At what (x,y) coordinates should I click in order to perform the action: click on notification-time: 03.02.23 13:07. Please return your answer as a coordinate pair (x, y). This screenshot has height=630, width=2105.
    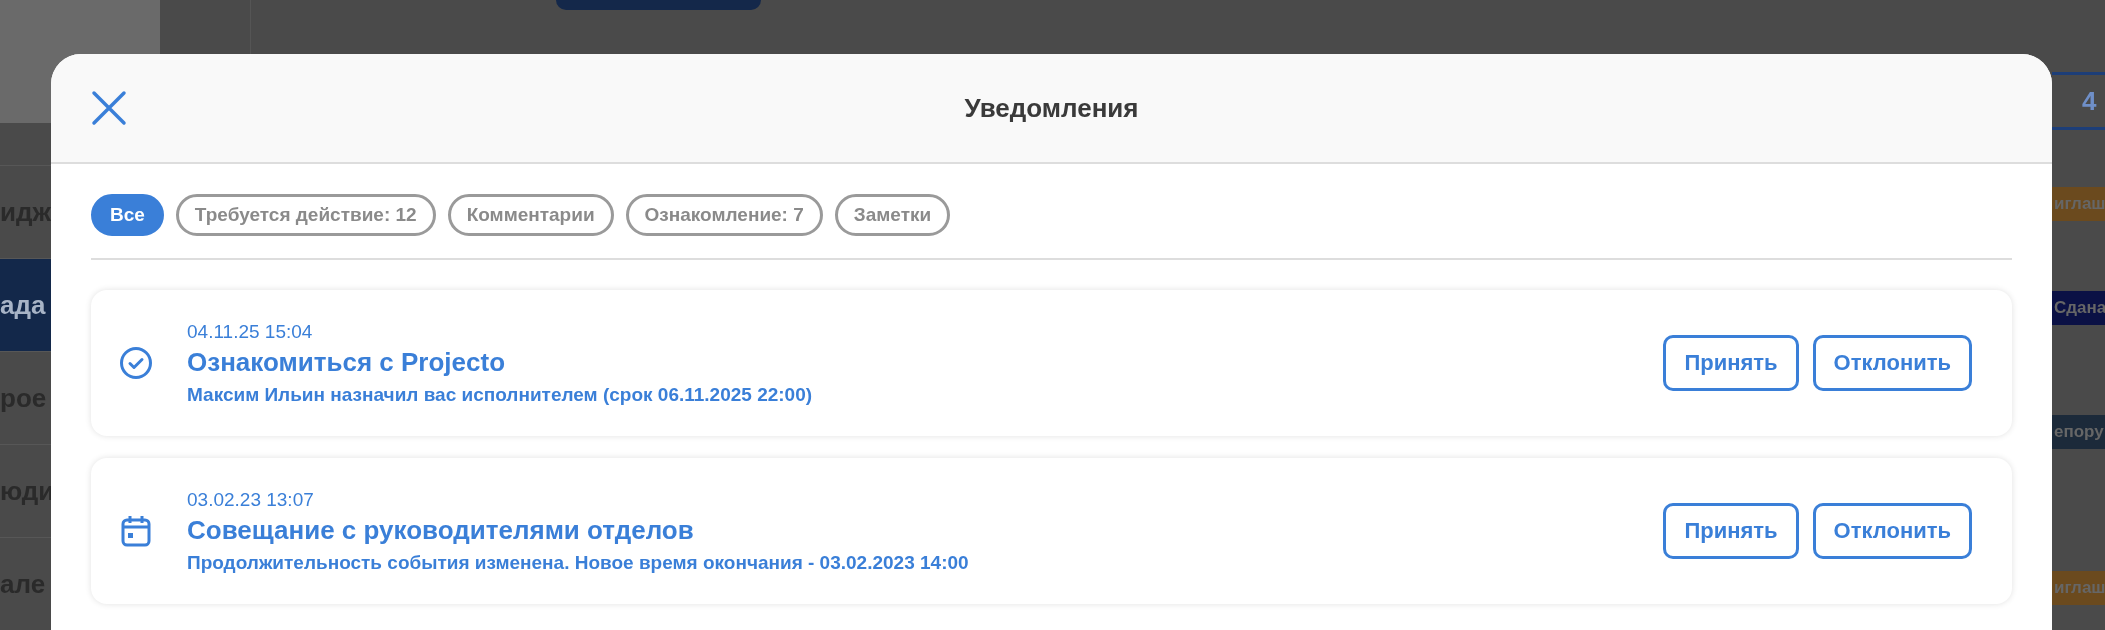
    Looking at the image, I should click on (250, 499).